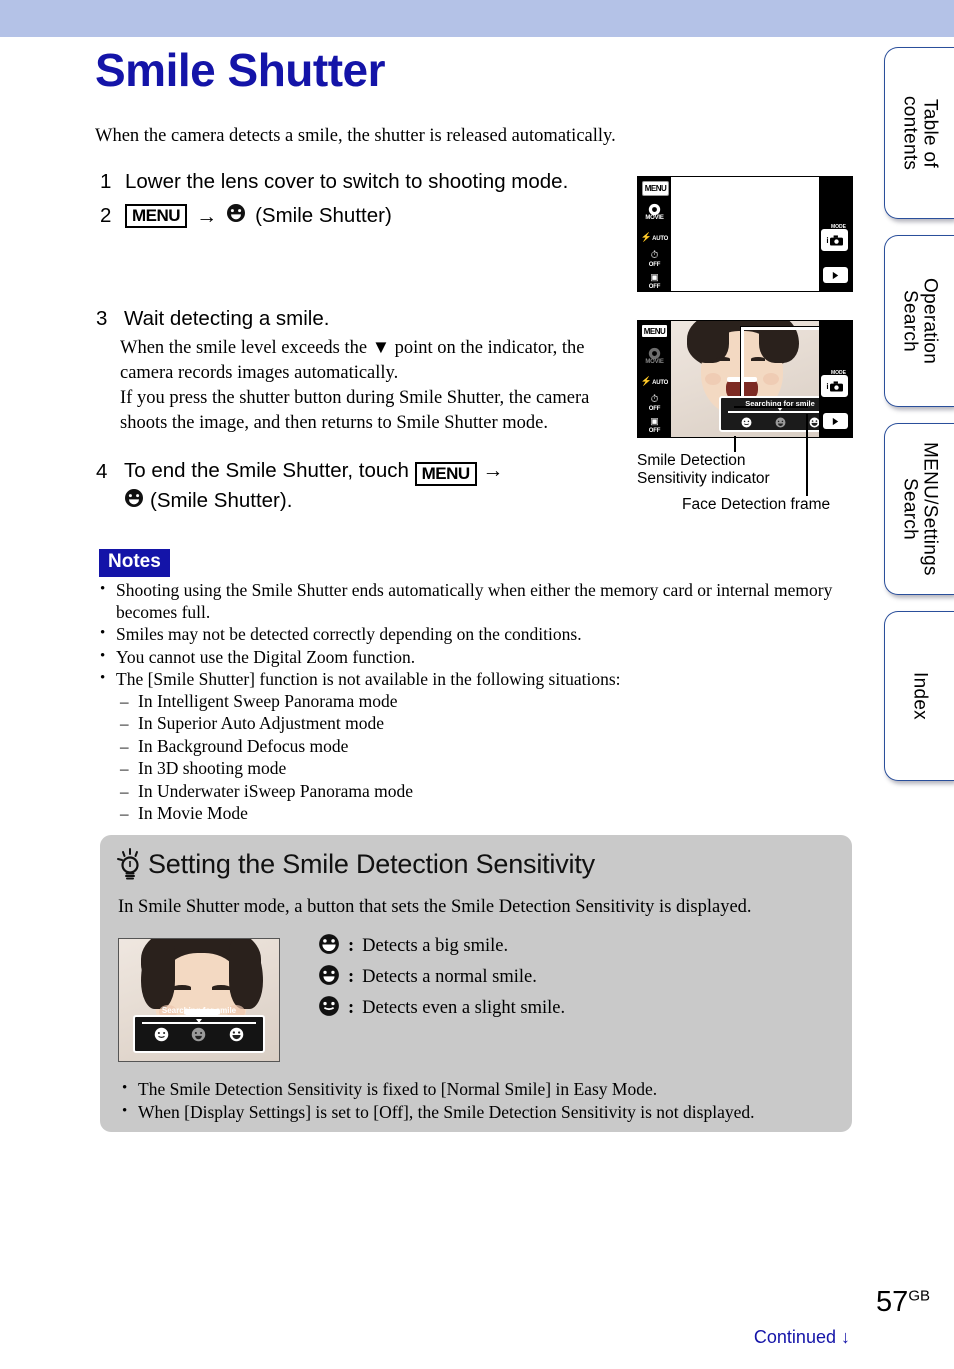 Image resolution: width=954 pixels, height=1369 pixels. What do you see at coordinates (703, 469) in the screenshot?
I see `callout-sensitivity-indicator: Smile Detection Sensitivity indicator` at bounding box center [703, 469].